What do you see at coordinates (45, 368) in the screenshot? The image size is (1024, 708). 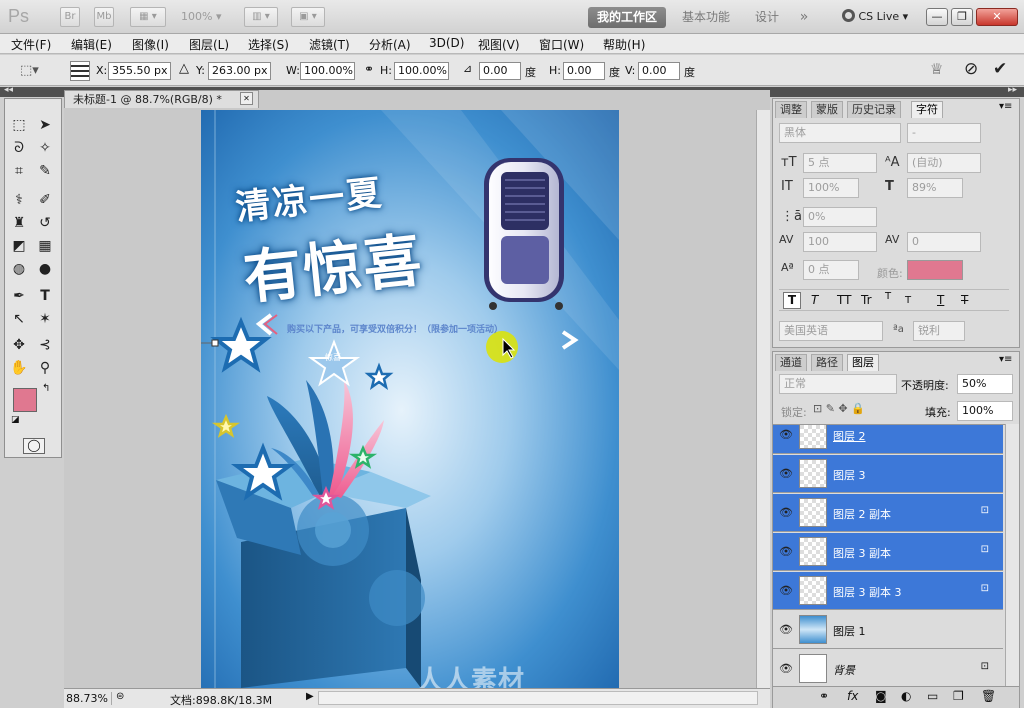 I see `zoom-tool-icon: ⚲` at bounding box center [45, 368].